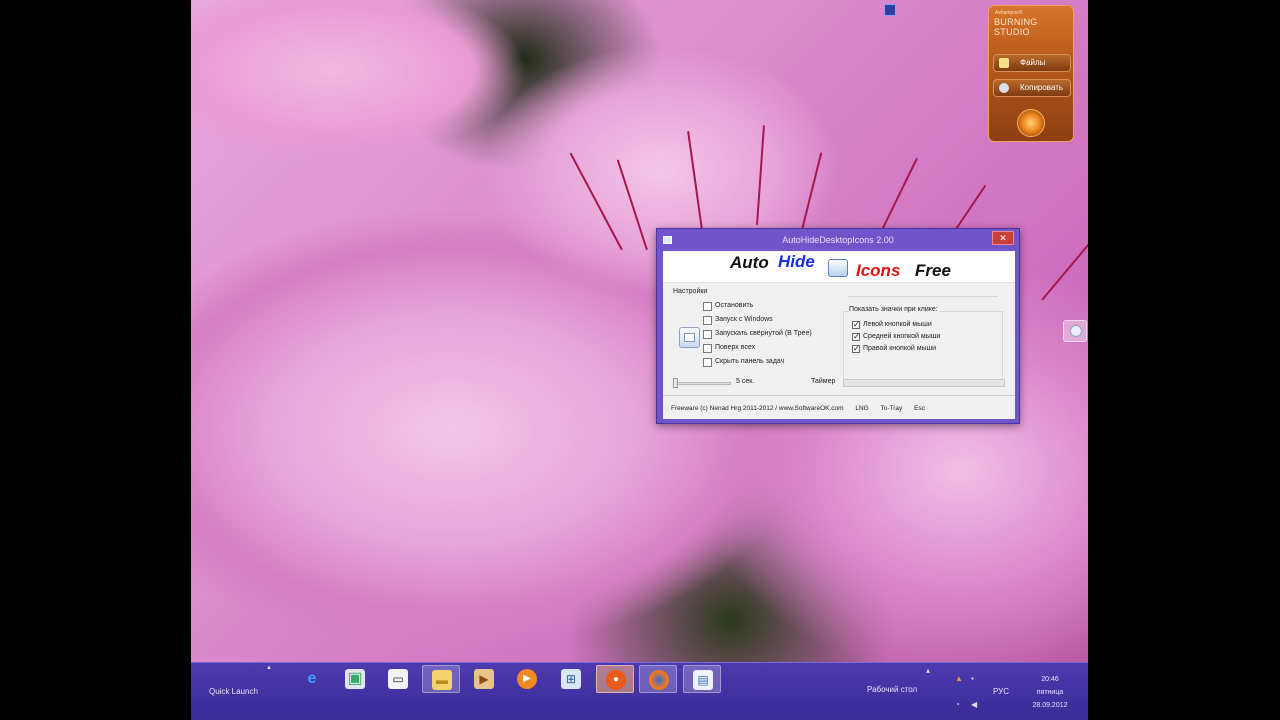 Image resolution: width=1280 pixels, height=720 pixels. What do you see at coordinates (861, 408) in the screenshot?
I see `lng-link: LNG` at bounding box center [861, 408].